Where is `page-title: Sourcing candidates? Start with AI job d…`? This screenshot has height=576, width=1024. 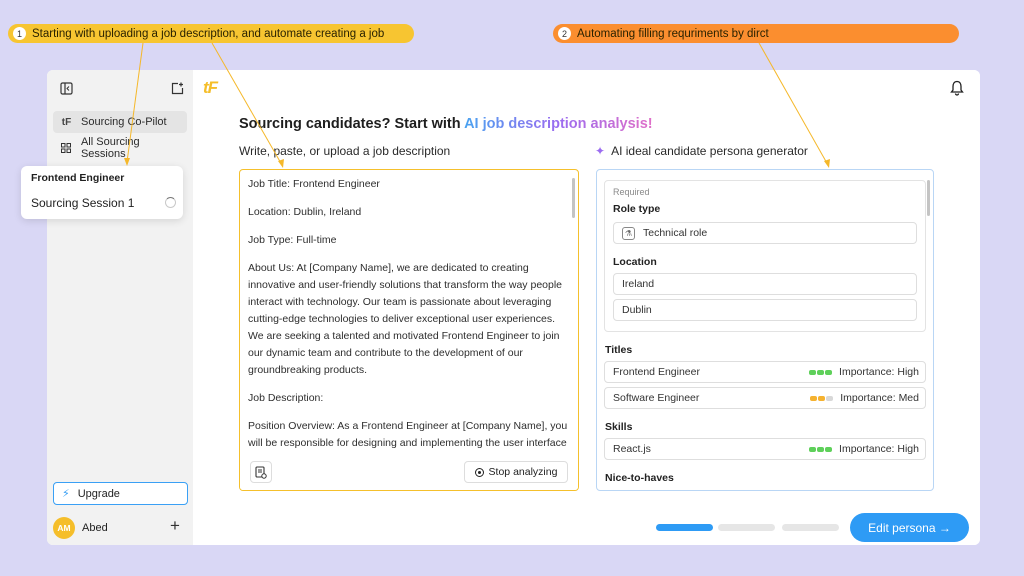 page-title: Sourcing candidates? Start with AI job d… is located at coordinates (446, 124).